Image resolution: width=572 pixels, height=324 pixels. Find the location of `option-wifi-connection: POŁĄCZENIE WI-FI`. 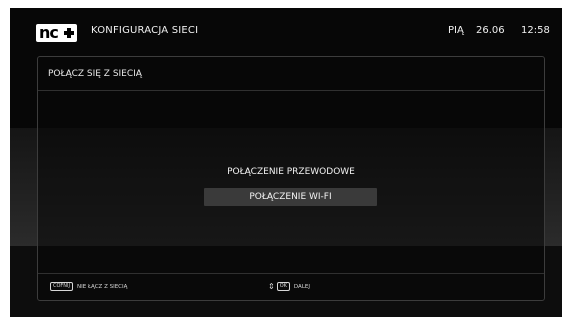

option-wifi-connection: POŁĄCZENIE WI-FI is located at coordinates (290, 197).